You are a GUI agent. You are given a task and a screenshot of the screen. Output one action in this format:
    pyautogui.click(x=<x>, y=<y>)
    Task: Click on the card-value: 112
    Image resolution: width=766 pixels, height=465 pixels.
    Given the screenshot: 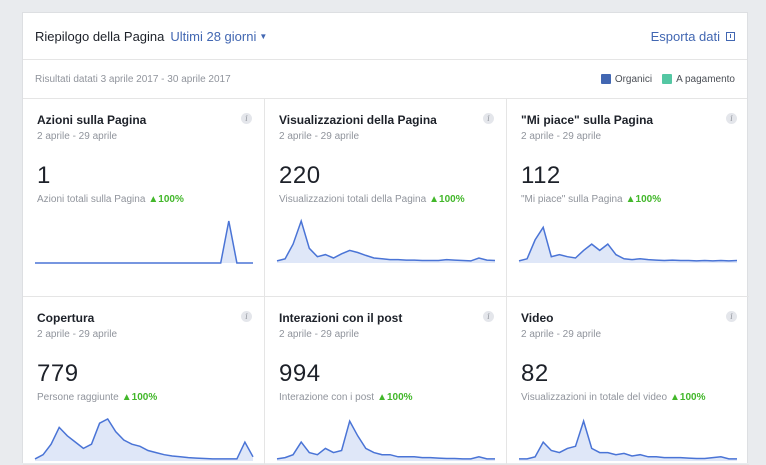 What is the action you would take?
    pyautogui.click(x=541, y=175)
    